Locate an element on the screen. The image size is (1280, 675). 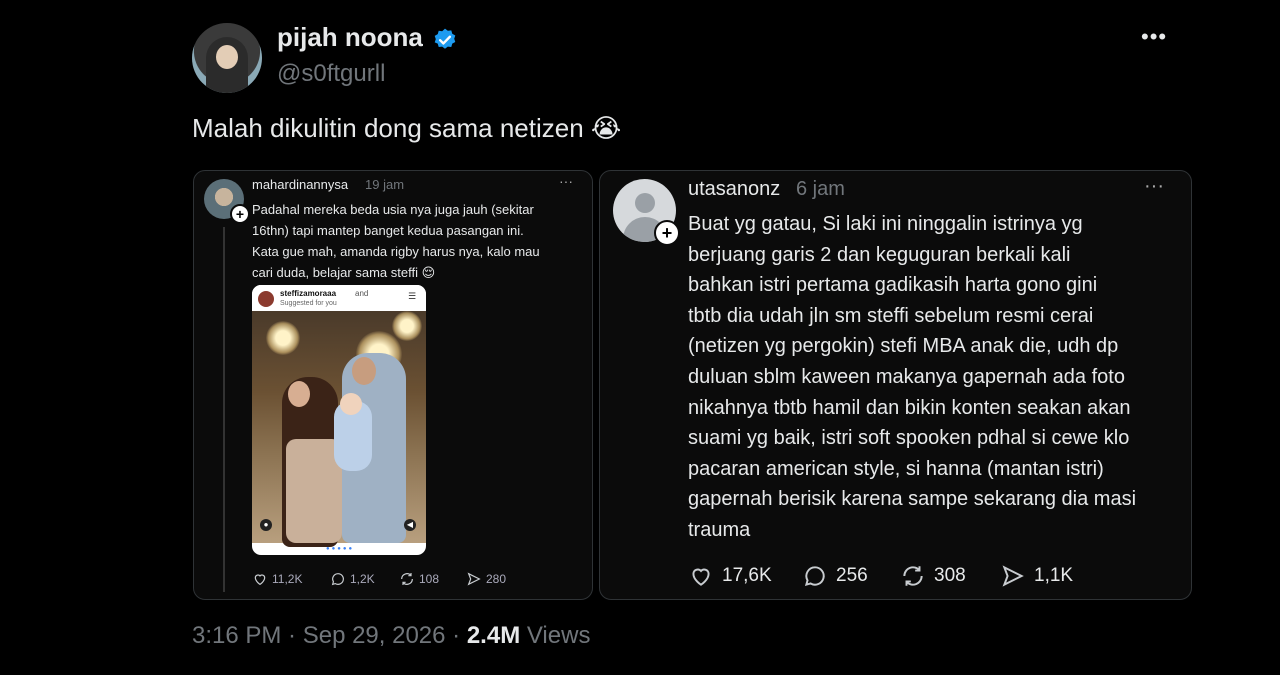
embed-username: steffizamoraaa is located at coordinates (308, 293).